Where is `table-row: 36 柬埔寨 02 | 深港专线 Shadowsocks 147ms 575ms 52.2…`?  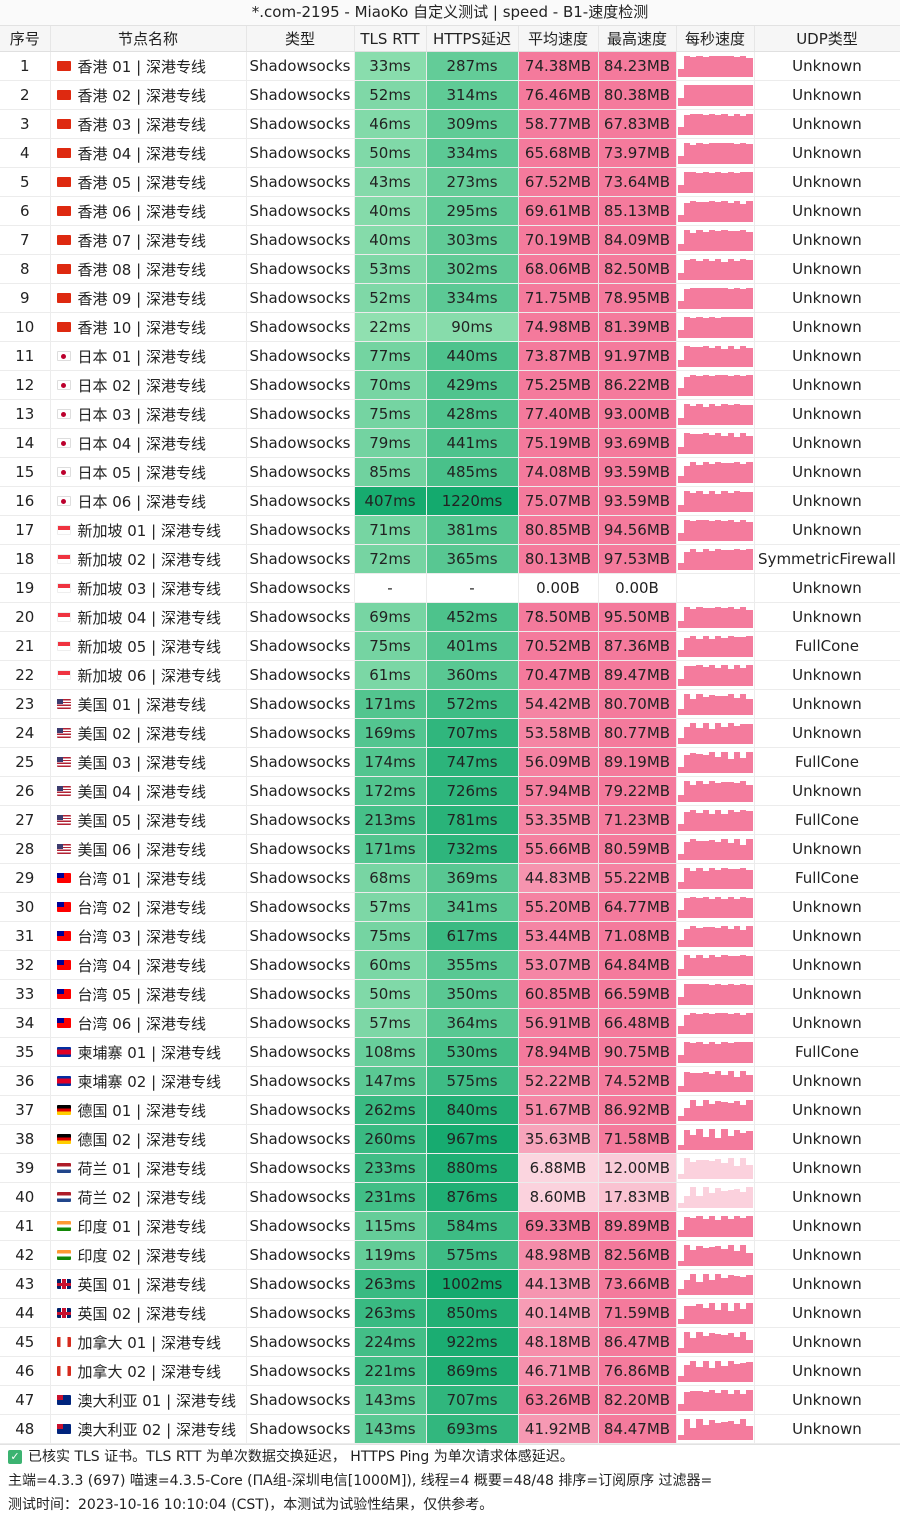 table-row: 36 柬埔寨 02 | 深港专线 Shadowsocks 147ms 575ms 52.2… is located at coordinates (450, 1081).